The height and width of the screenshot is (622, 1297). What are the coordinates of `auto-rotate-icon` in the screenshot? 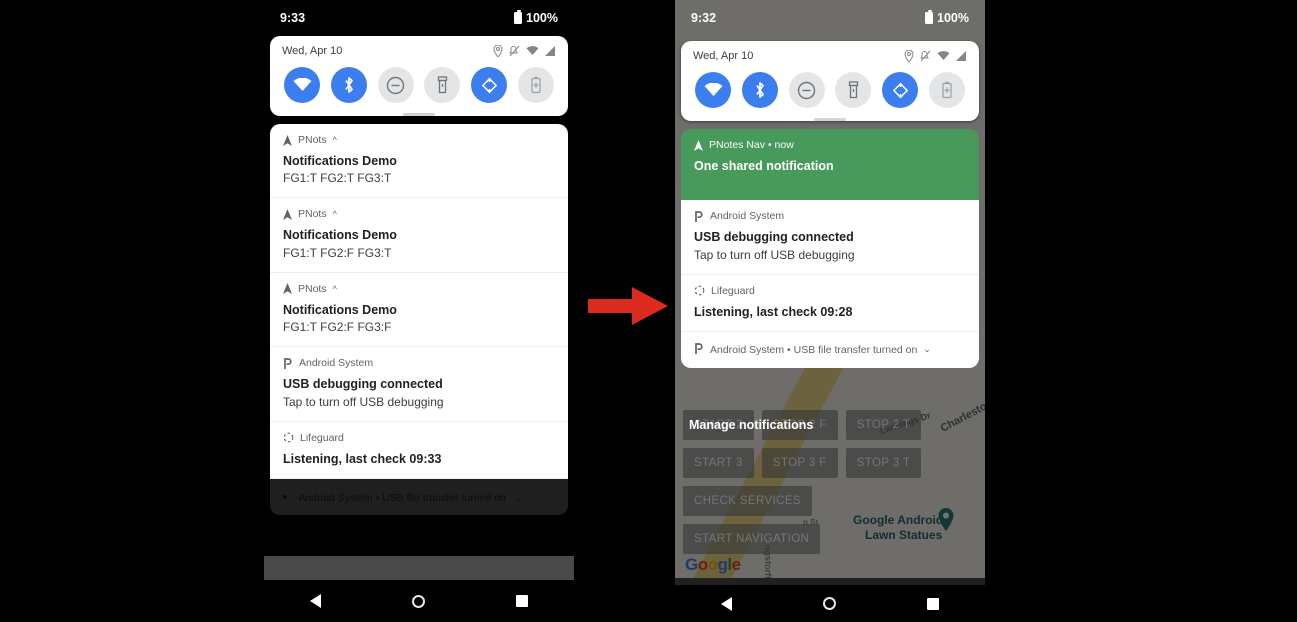 It's located at (489, 85).